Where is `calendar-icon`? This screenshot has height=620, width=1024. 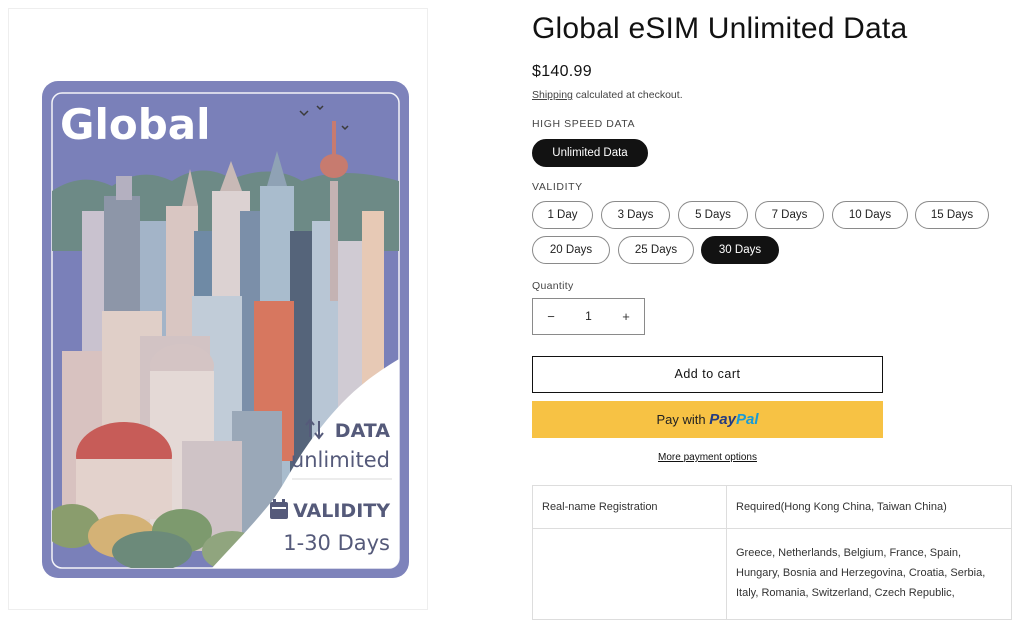 calendar-icon is located at coordinates (279, 509).